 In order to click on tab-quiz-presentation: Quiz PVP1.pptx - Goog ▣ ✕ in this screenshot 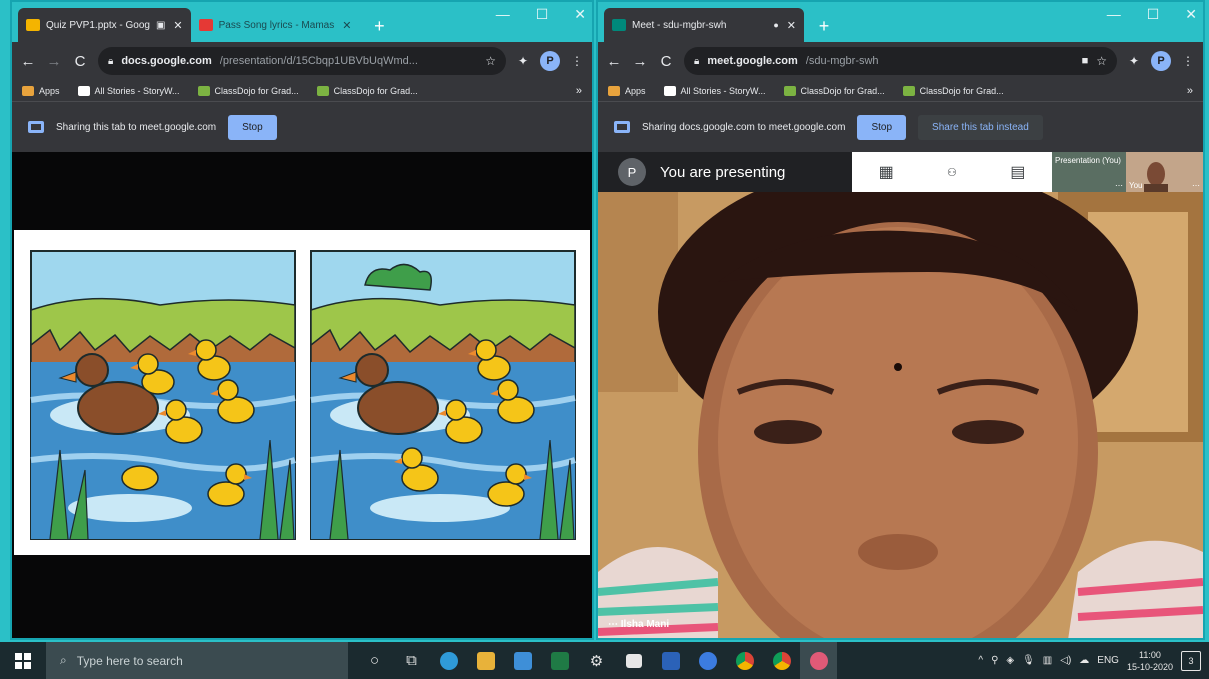, I will do `click(104, 25)`.